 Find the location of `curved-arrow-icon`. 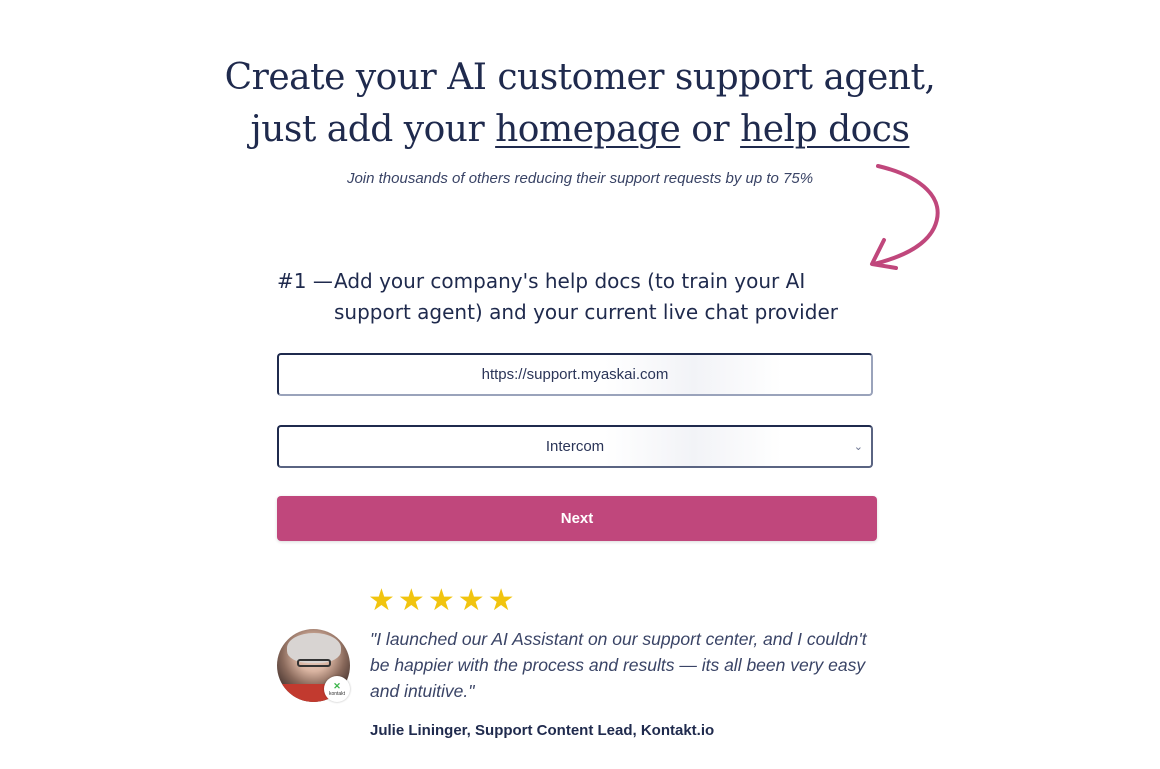

curved-arrow-icon is located at coordinates (905, 217).